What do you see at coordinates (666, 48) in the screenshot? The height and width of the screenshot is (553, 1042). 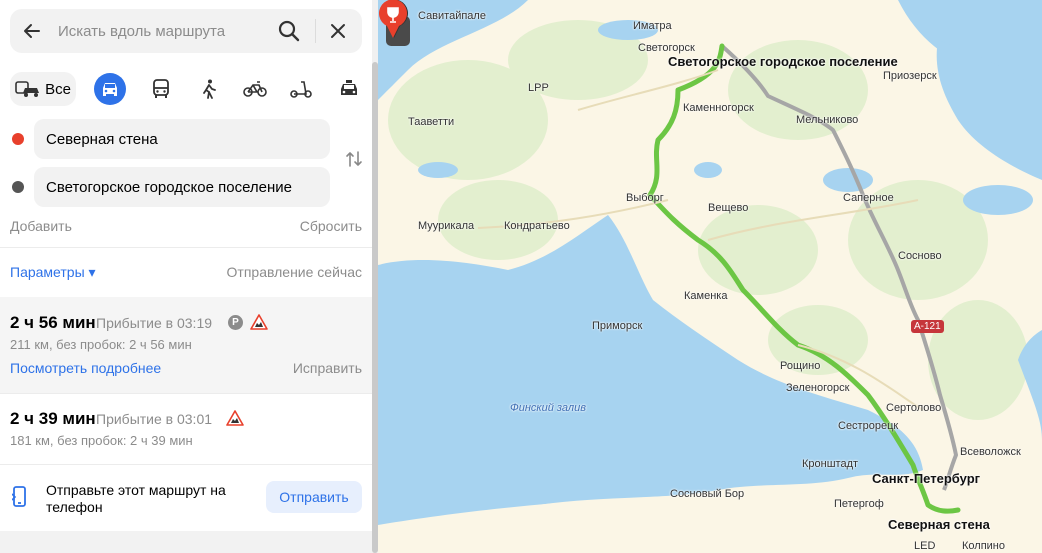 I see `map-label: Светогорск` at bounding box center [666, 48].